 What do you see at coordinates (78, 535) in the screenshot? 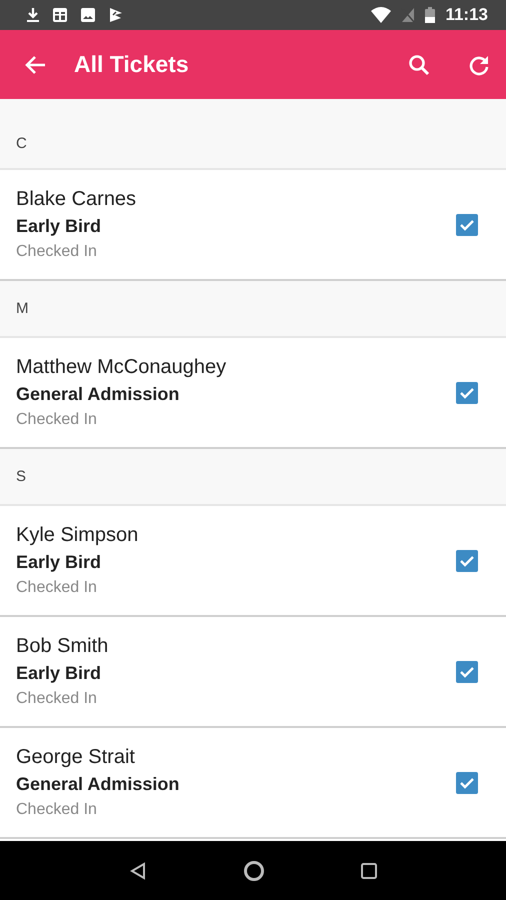
I see `attendee-name: Kyle Simpson` at bounding box center [78, 535].